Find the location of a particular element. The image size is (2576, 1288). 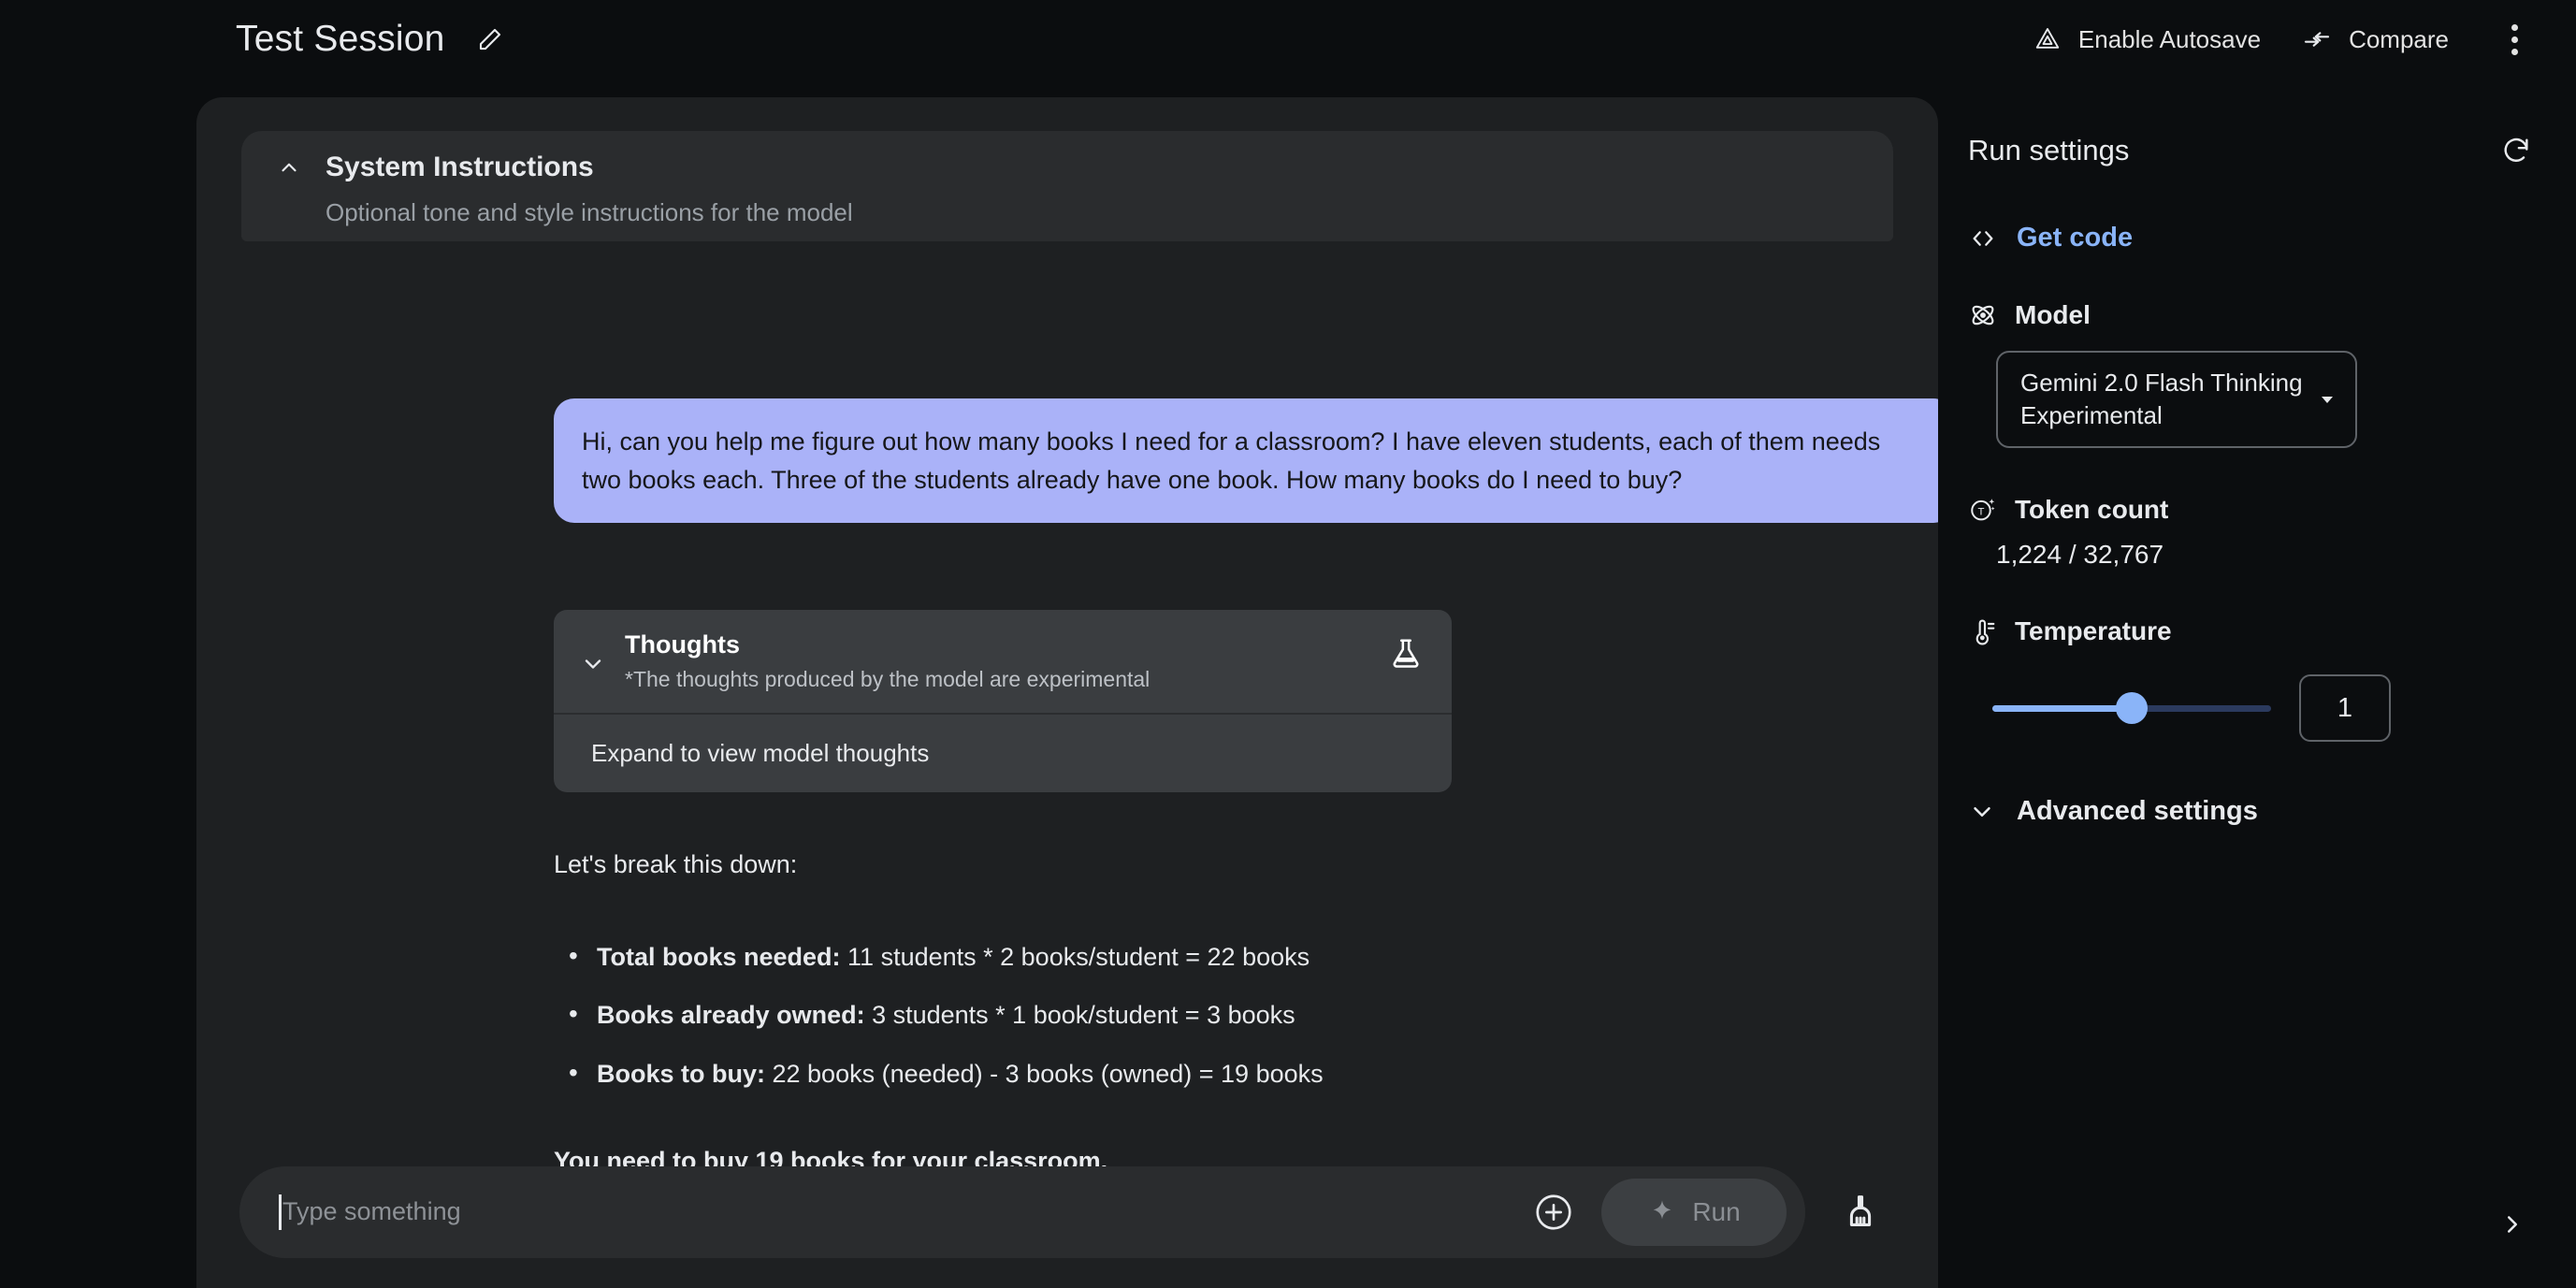

model-selected-value: Gemini 2.0 Flash Thinking Experimental is located at coordinates (2161, 398).